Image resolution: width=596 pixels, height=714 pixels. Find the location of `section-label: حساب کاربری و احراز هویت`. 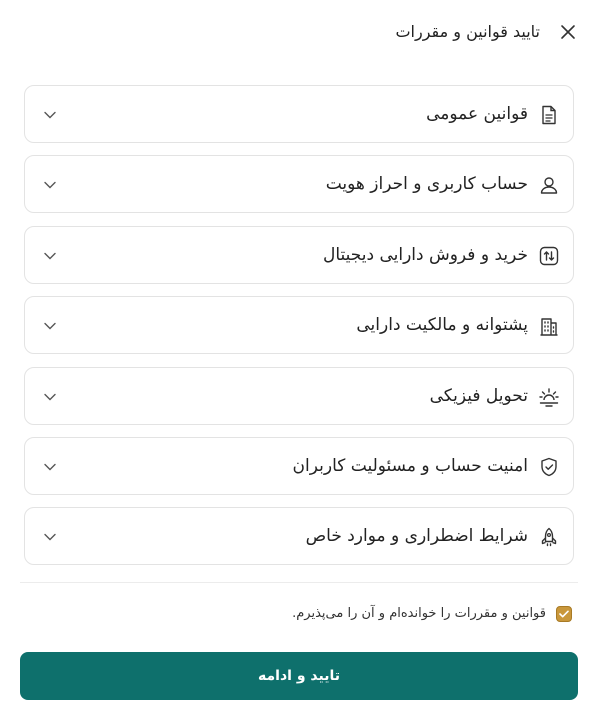

section-label: حساب کاربری و احراز هویت is located at coordinates (426, 184).